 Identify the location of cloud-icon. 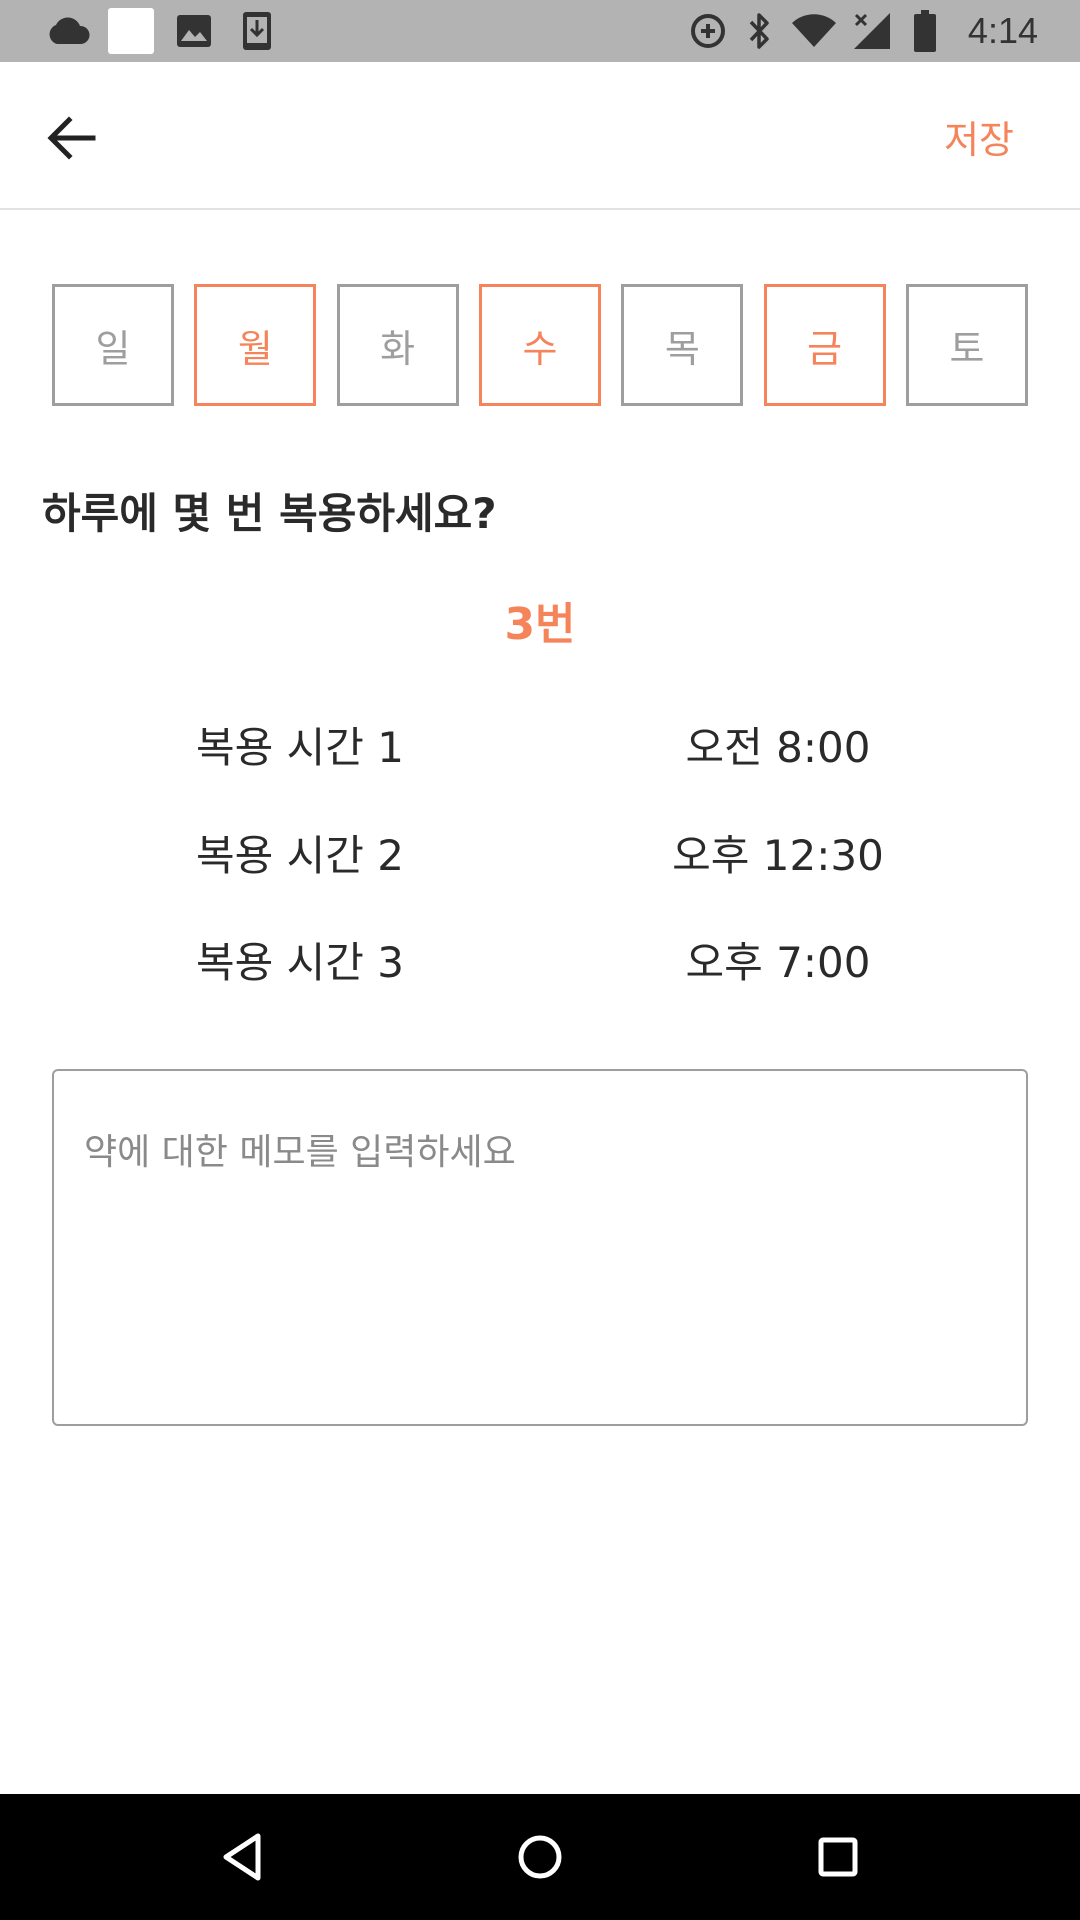
(68, 31).